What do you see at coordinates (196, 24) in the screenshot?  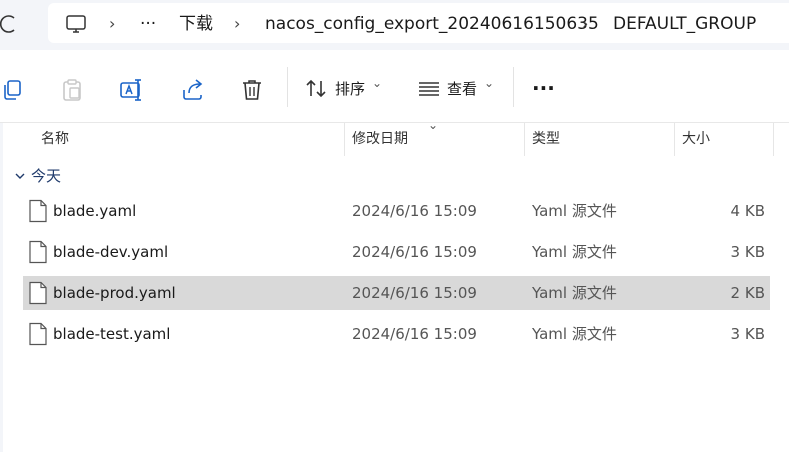 I see `breadcrumb-item-downloads: 下载` at bounding box center [196, 24].